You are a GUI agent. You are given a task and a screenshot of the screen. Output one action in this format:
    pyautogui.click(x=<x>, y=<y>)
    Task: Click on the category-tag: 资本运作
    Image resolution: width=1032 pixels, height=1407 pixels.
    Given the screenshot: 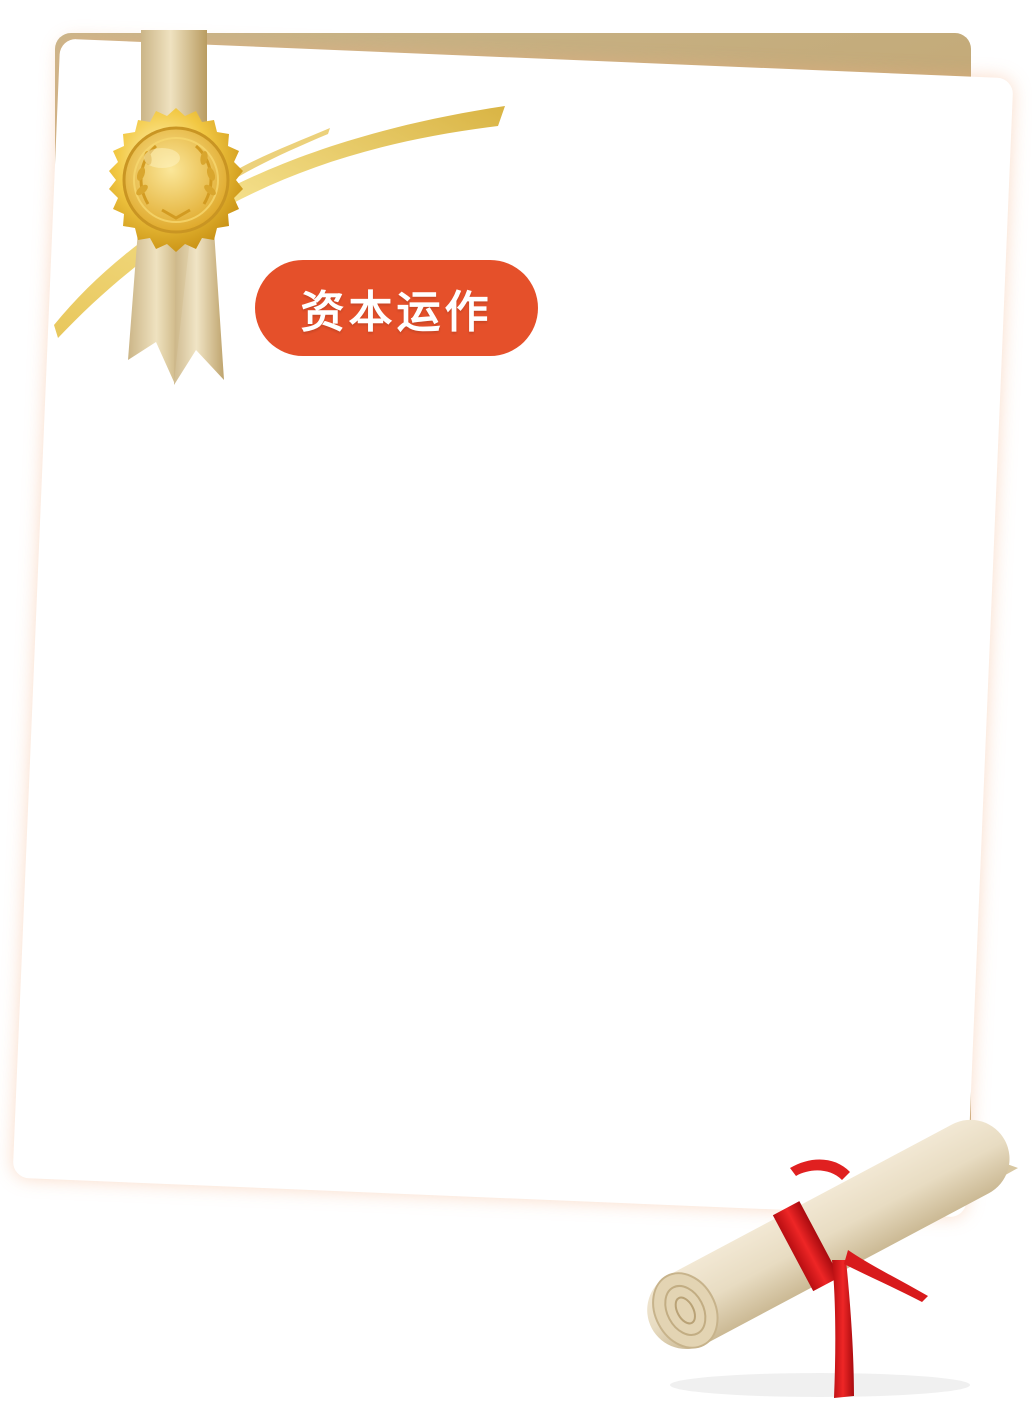 What is the action you would take?
    pyautogui.click(x=396, y=308)
    